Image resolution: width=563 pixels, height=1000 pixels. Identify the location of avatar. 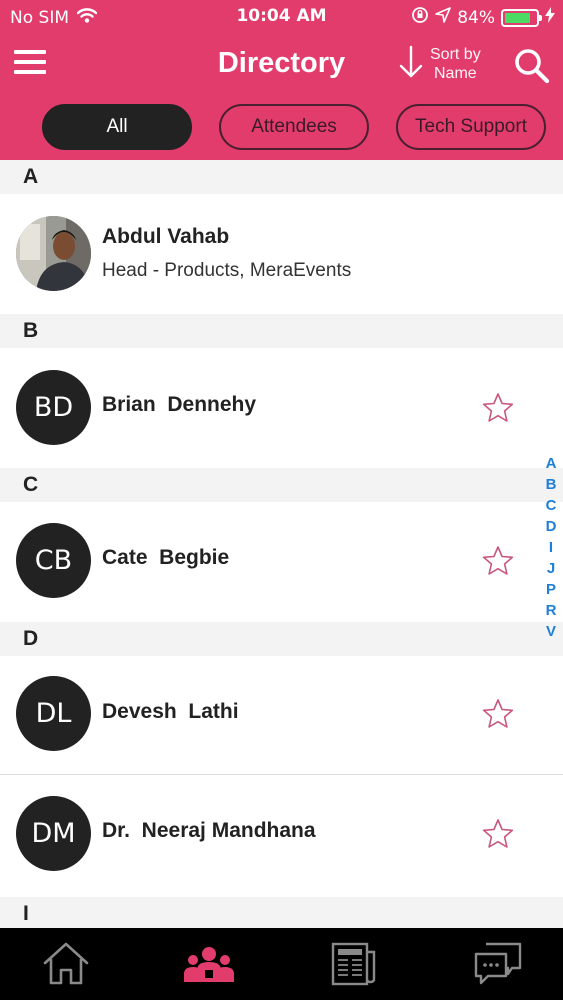
(53, 253).